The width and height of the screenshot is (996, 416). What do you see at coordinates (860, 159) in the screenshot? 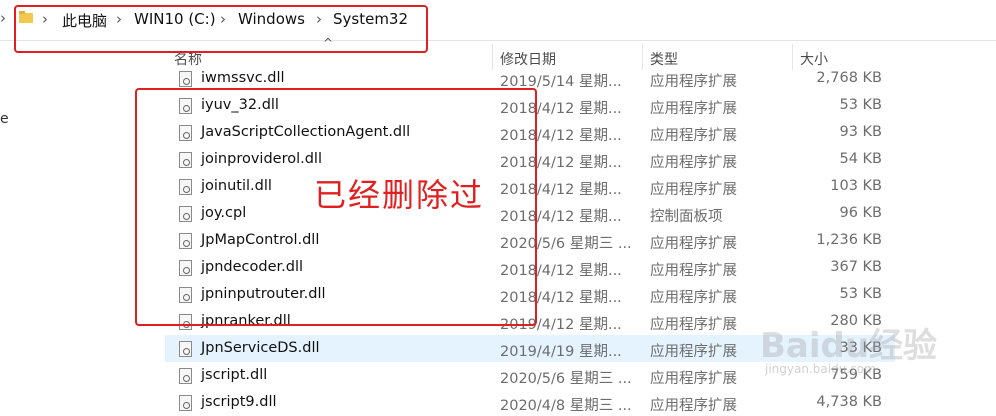
I see `file-size: 54 KB` at bounding box center [860, 159].